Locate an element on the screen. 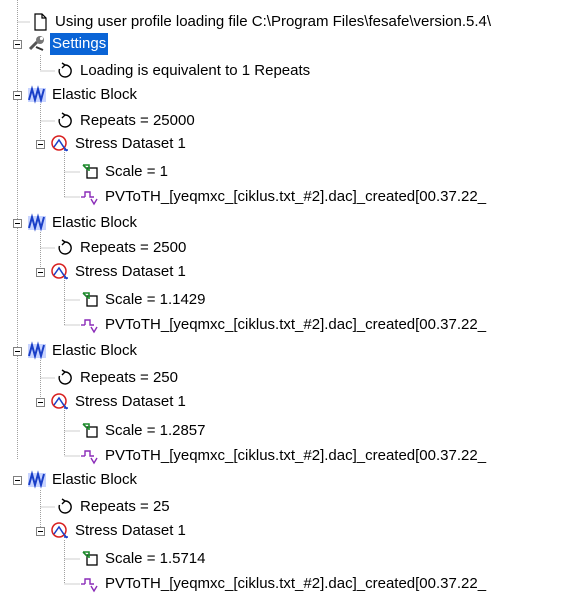 This screenshot has width=576, height=599. scale-label: Scale = 1.1429 is located at coordinates (155, 299).